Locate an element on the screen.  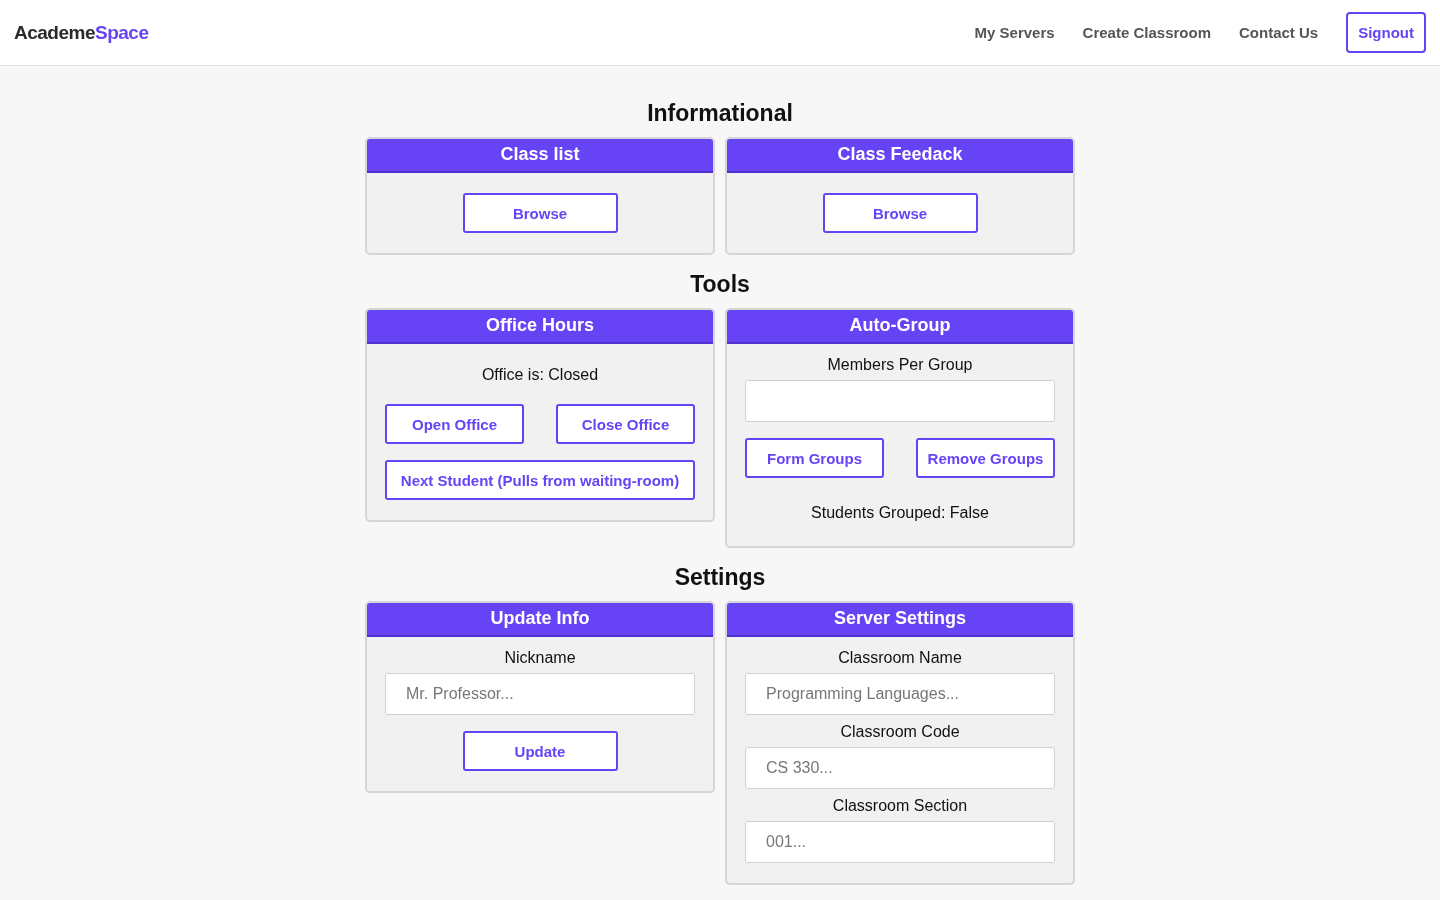
field-label: Classroom Section is located at coordinates (900, 806).